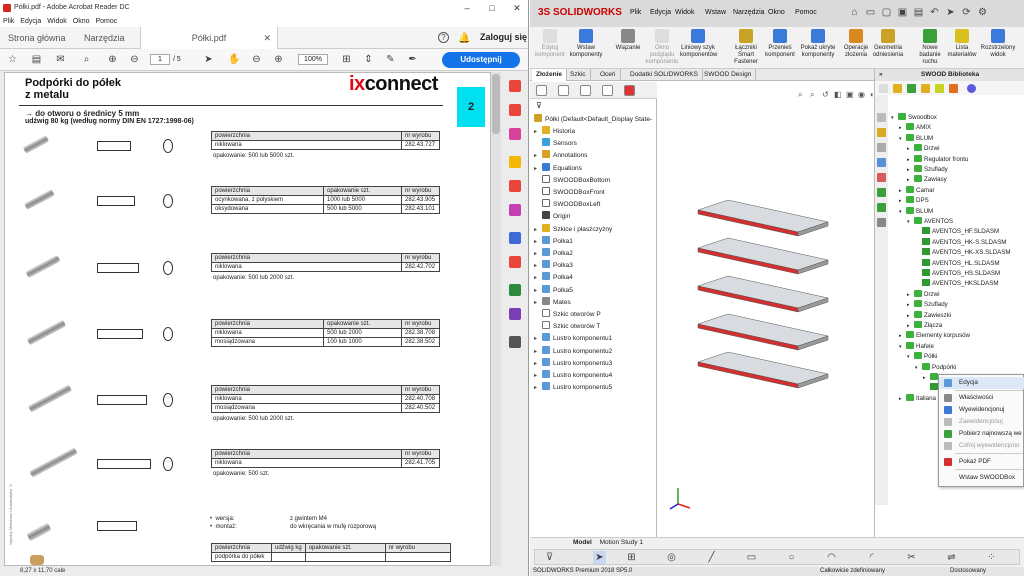 This screenshot has height=576, width=1024. What do you see at coordinates (924, 326) in the screenshot?
I see `library-item: ▸ Złącza` at bounding box center [924, 326].